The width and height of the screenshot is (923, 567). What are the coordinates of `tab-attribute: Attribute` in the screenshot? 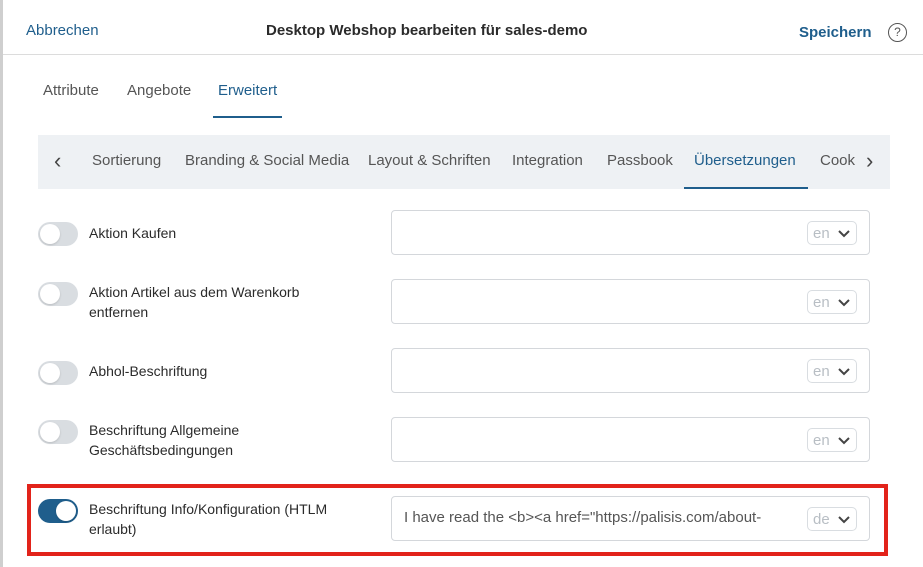 It's located at (71, 90).